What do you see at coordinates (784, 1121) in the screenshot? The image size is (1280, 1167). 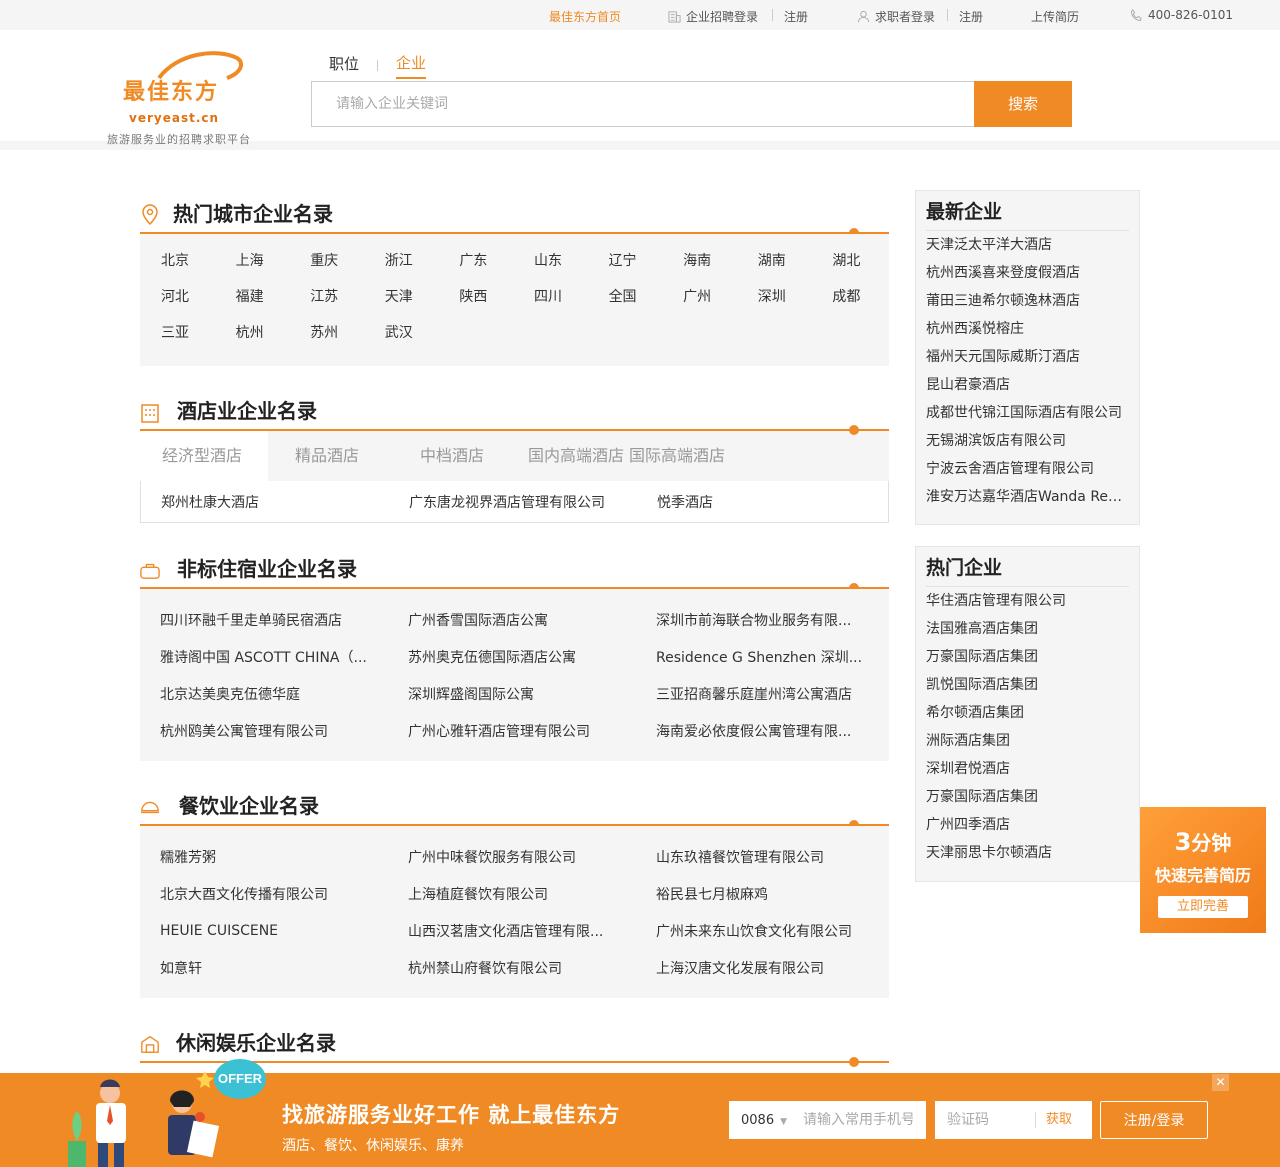 I see `chevron-down-icon: ▼` at bounding box center [784, 1121].